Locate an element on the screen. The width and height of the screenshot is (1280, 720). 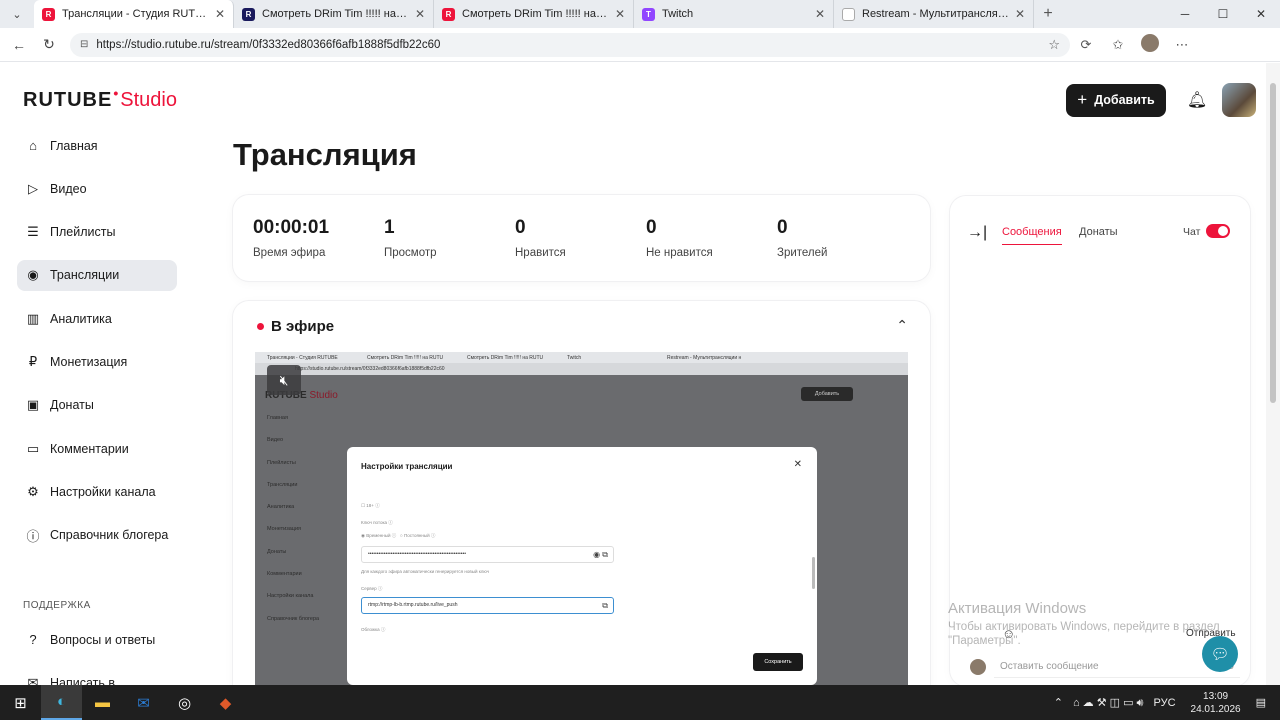
mute-icon: 🔇︎ is located at coordinates (284, 380).